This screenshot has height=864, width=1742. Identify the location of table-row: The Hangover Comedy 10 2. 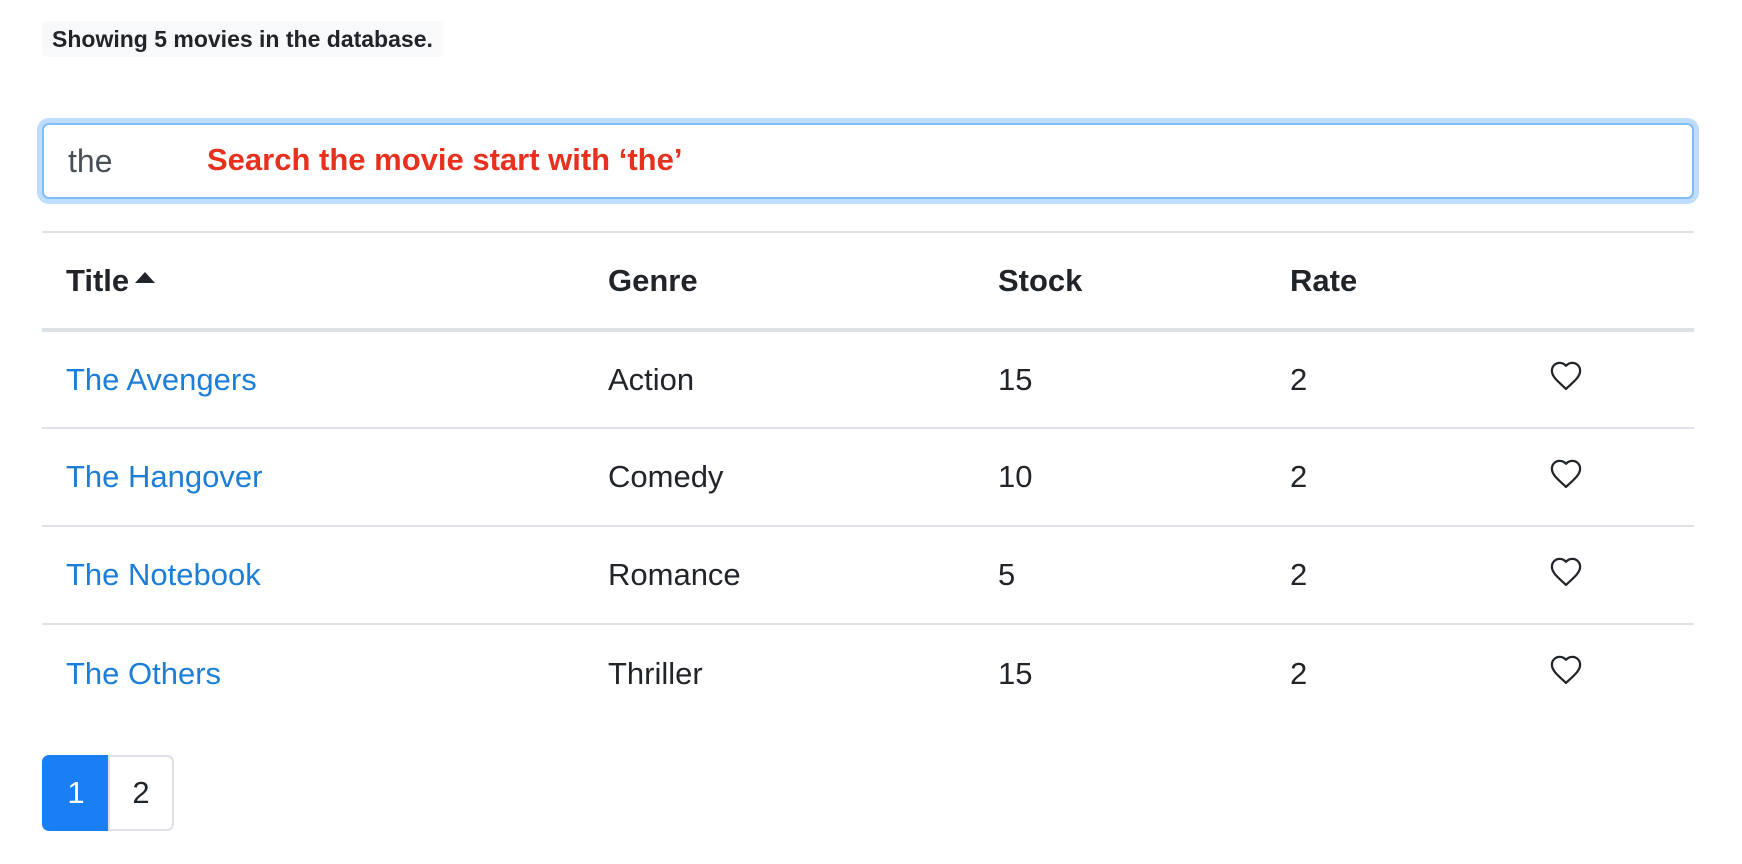
(868, 476).